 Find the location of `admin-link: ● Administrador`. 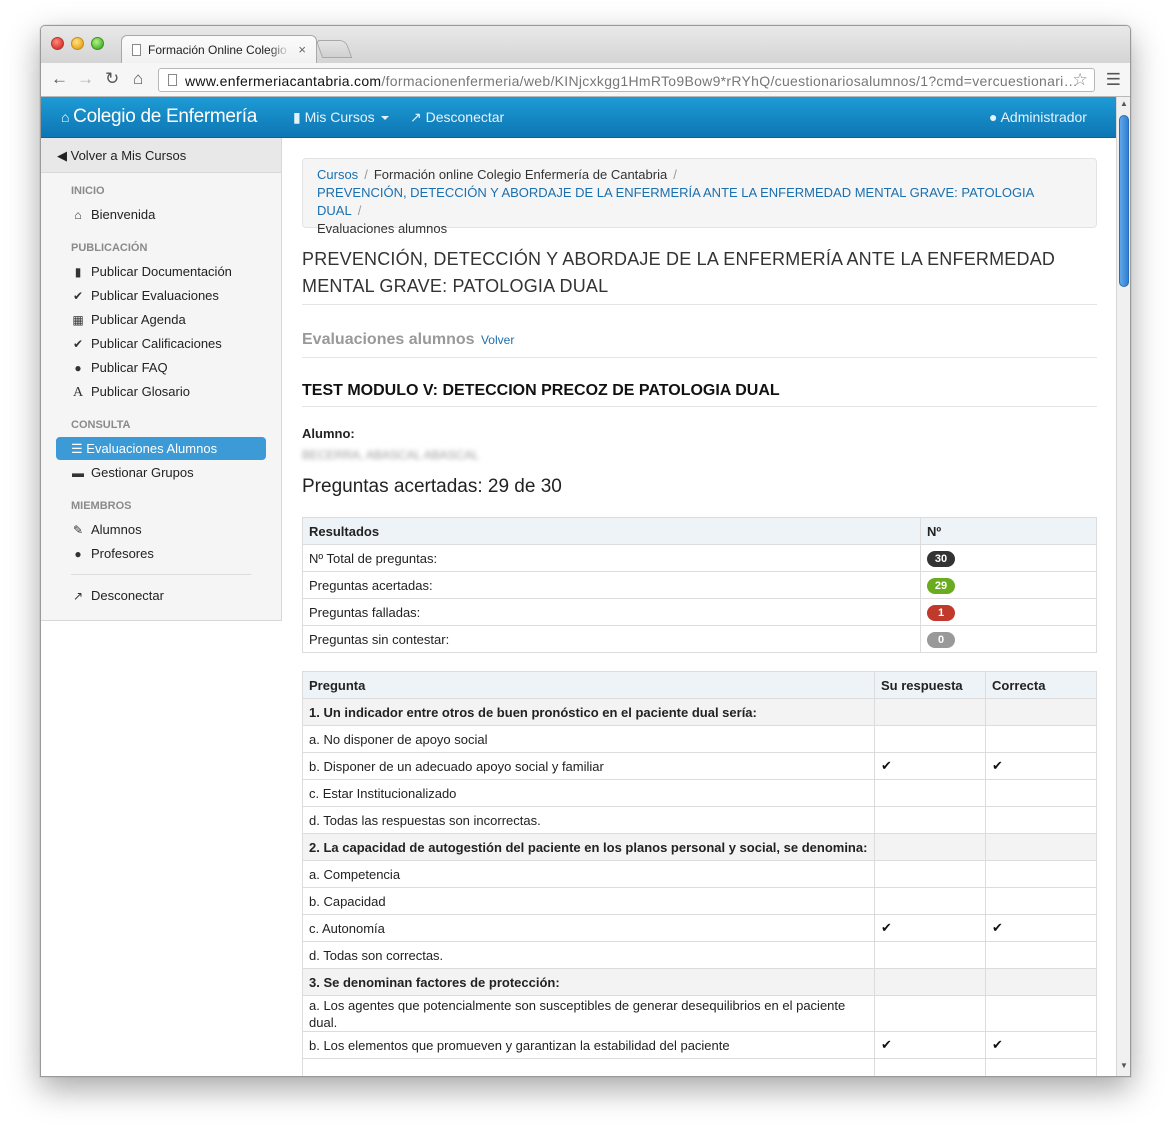

admin-link: ● Administrador is located at coordinates (1038, 117).